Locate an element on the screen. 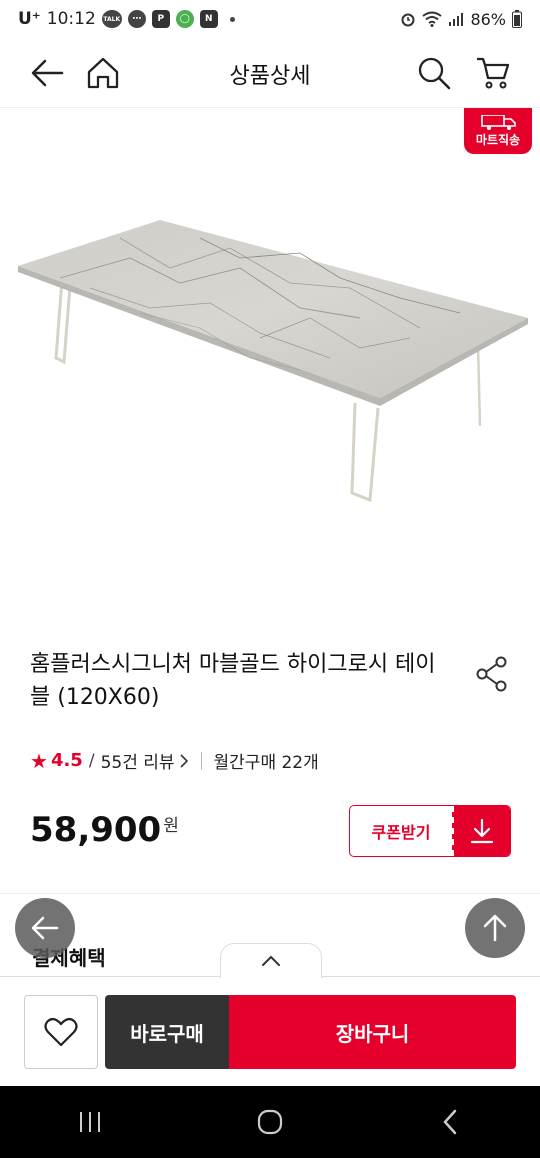 The width and height of the screenshot is (540, 1158). recent-apps-button is located at coordinates (90, 1122).